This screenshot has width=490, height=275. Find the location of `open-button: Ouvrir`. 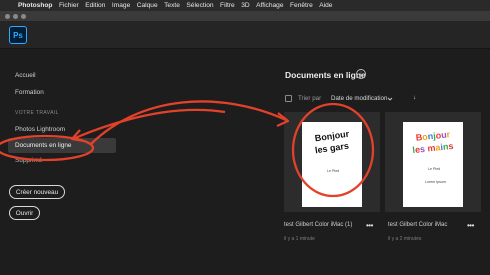

open-button: Ouvrir is located at coordinates (24, 213).